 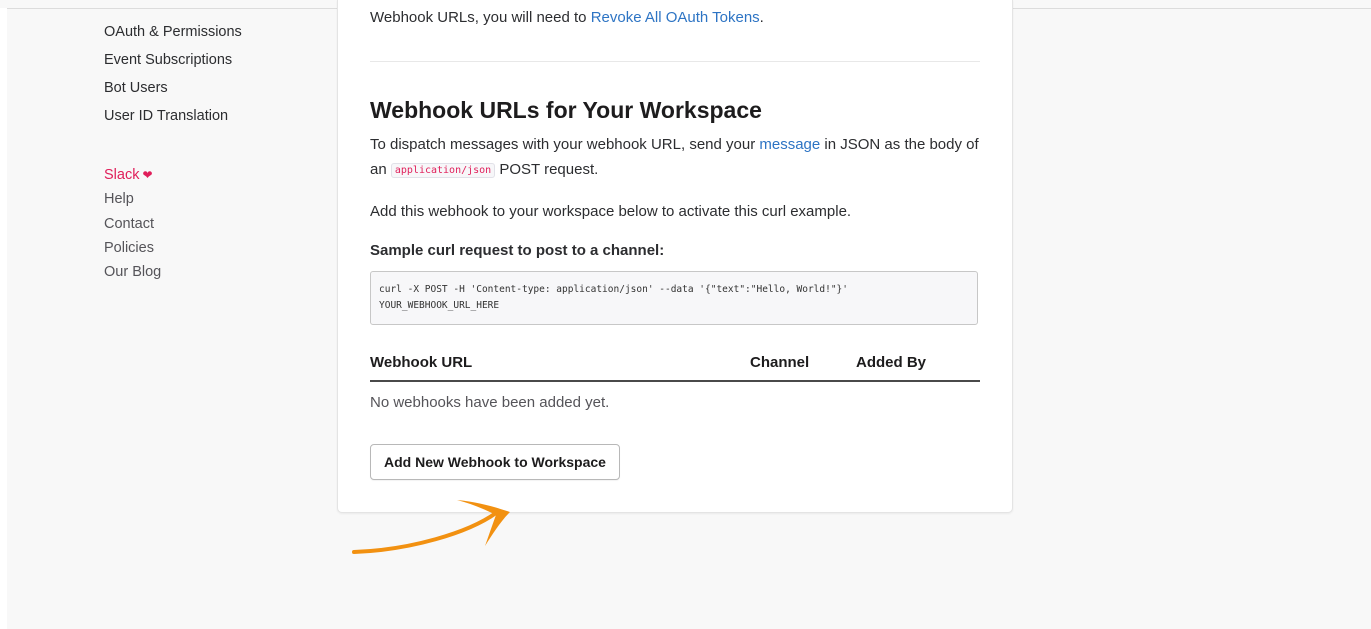 I want to click on sidebar-item-event-subscriptions: Event Subscriptions, so click(x=214, y=60).